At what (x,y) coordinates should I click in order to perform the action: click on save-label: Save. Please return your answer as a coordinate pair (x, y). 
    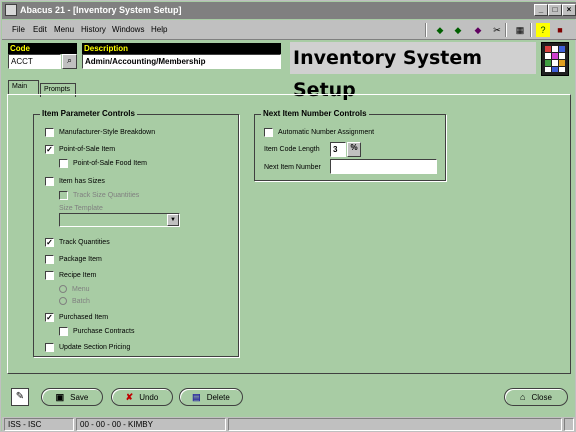
    Looking at the image, I should click on (79, 397).